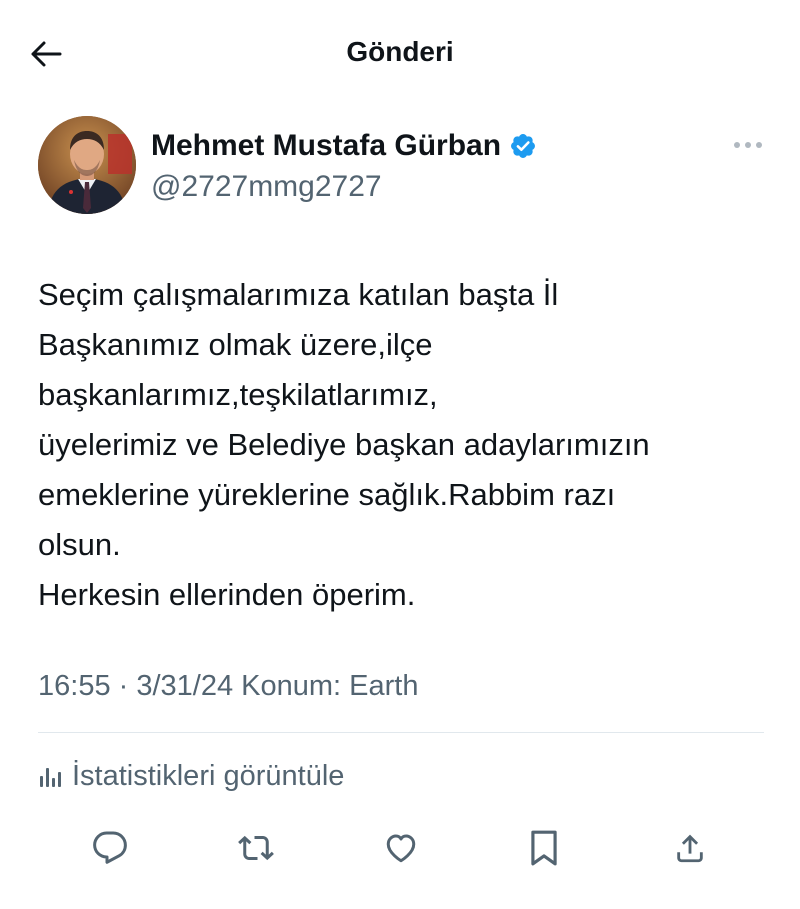  What do you see at coordinates (228, 686) in the screenshot?
I see `tweet-meta: 16:55 · 3/31/24 Konum: Earth` at bounding box center [228, 686].